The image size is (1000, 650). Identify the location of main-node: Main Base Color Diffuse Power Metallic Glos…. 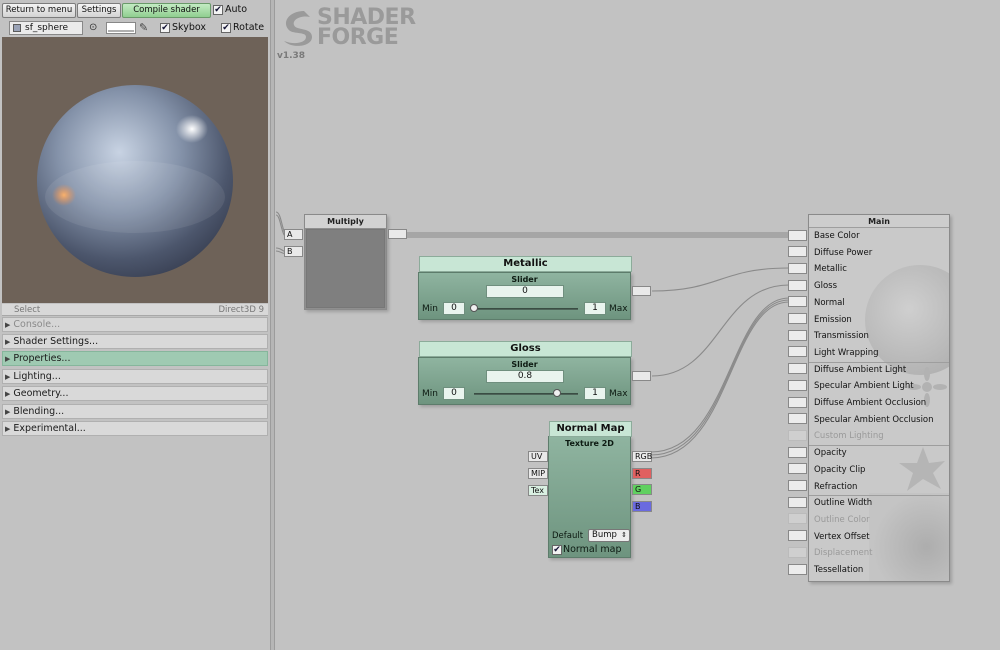
(879, 398).